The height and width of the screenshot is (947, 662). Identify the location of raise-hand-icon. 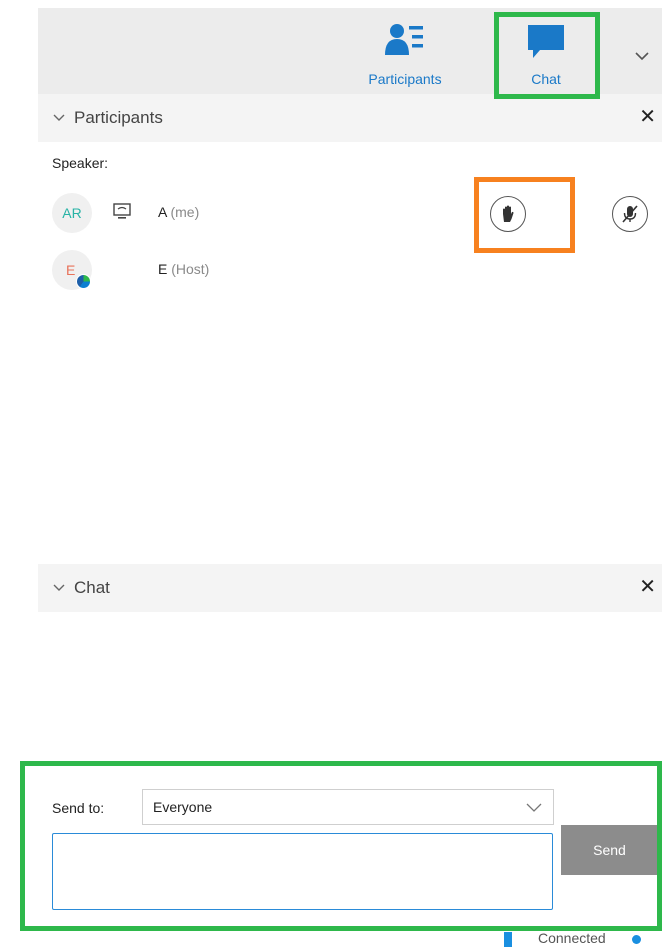
(508, 213).